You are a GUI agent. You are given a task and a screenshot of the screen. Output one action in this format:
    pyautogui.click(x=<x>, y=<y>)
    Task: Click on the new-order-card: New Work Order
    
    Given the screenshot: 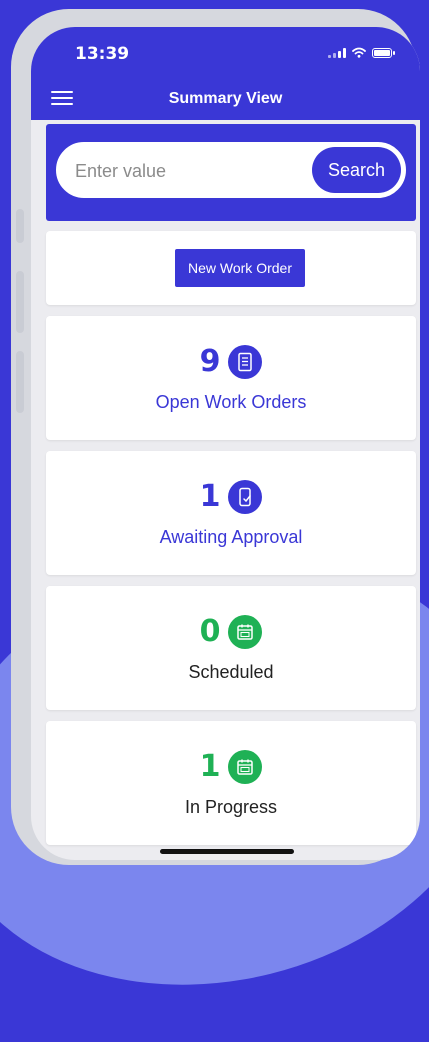 What is the action you would take?
    pyautogui.click(x=231, y=268)
    